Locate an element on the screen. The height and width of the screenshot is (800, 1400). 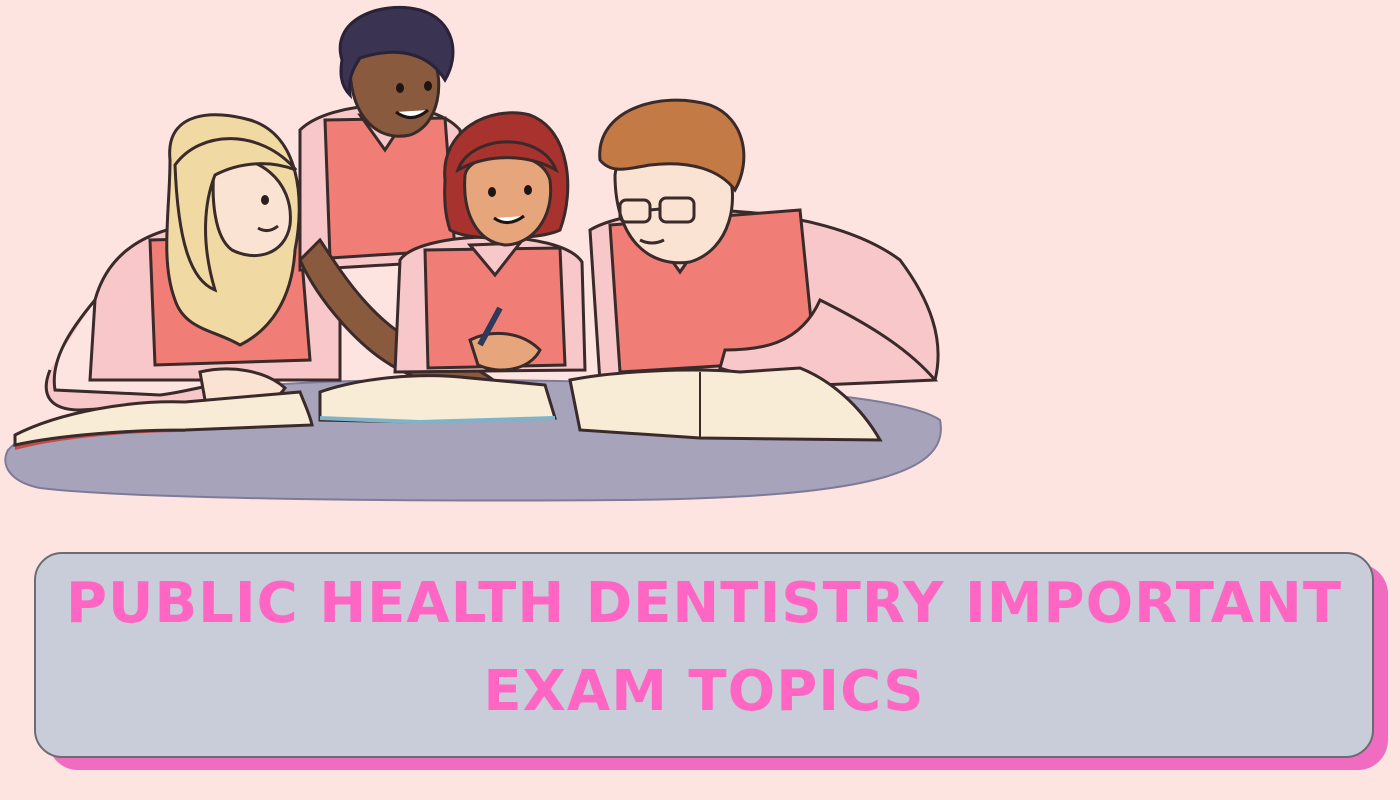
page-title-line-2: EXAM TOPICS is located at coordinates (704, 691).